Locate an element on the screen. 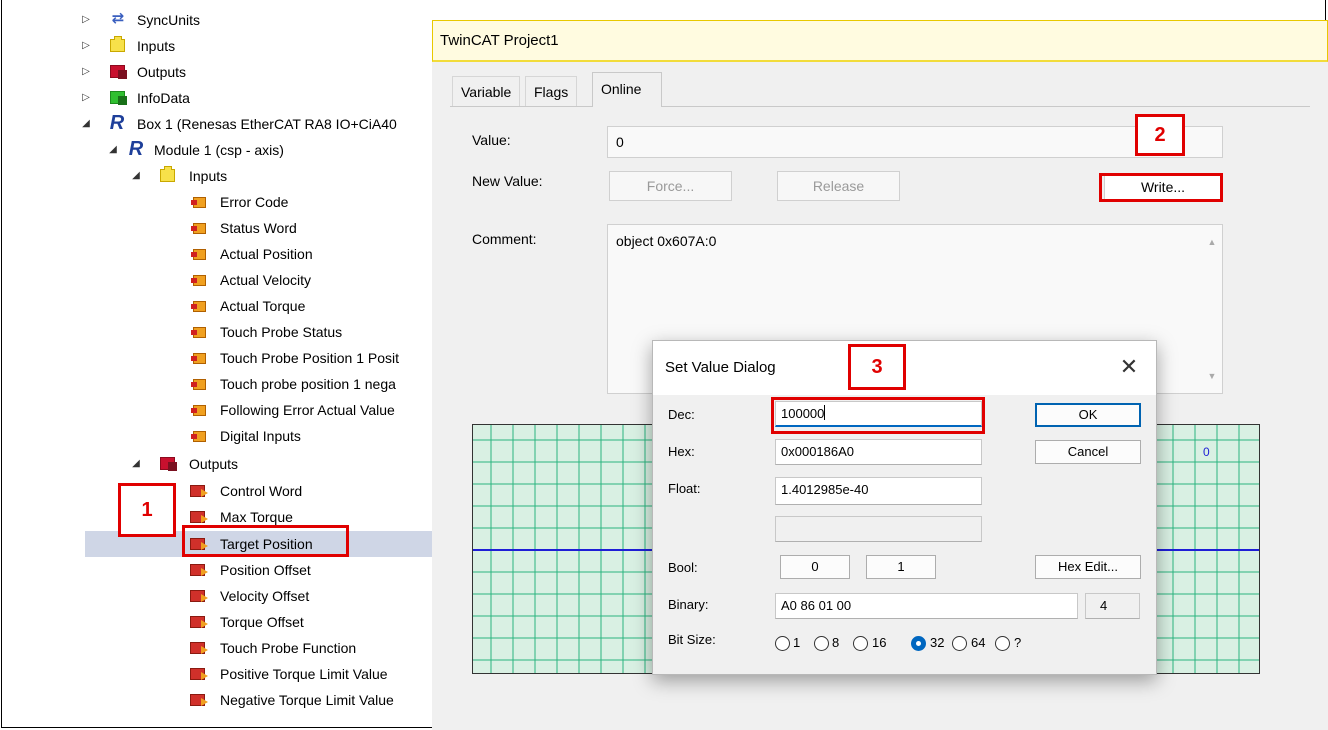 The width and height of the screenshot is (1328, 730). bool-0-button: 0 is located at coordinates (815, 567).